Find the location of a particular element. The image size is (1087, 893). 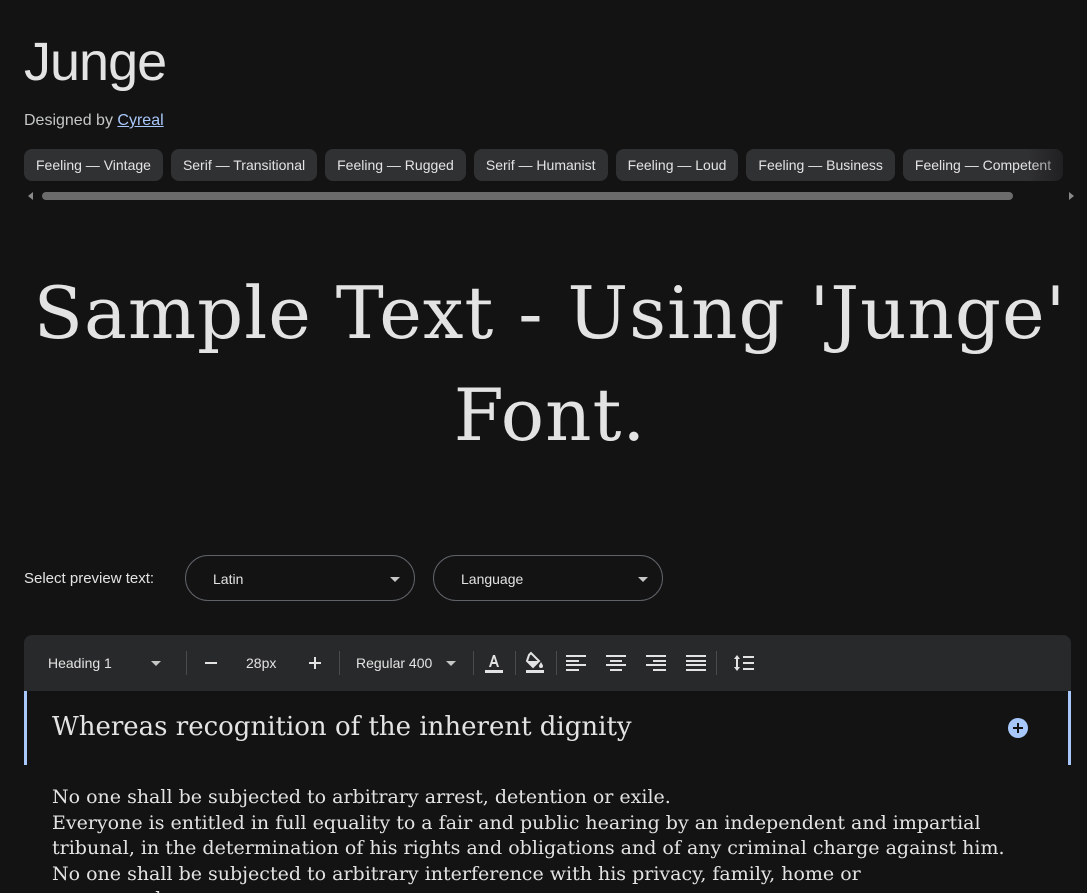

align-left-button is located at coordinates (576, 663).